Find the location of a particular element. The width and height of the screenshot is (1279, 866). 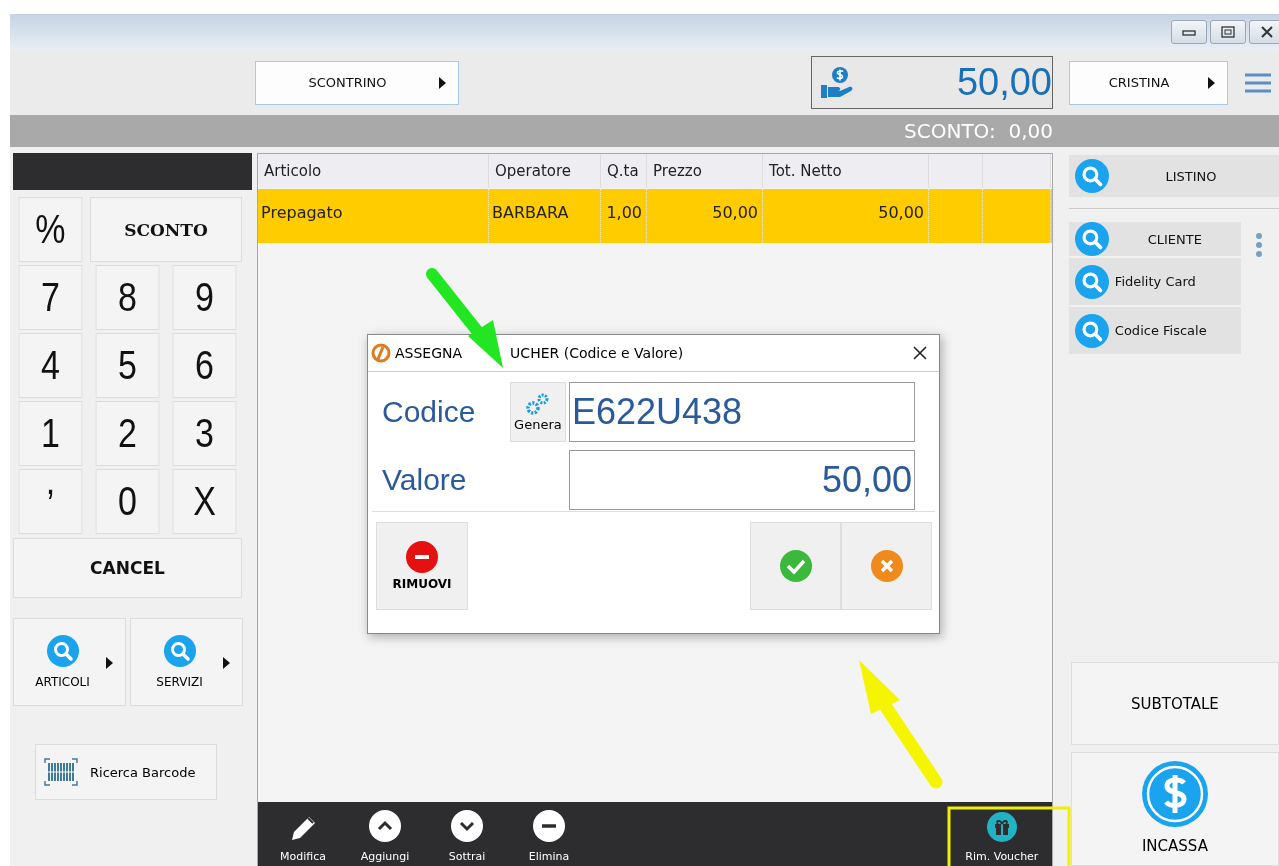

dialog-title: UCHER (Codice e Valore) is located at coordinates (597, 353).